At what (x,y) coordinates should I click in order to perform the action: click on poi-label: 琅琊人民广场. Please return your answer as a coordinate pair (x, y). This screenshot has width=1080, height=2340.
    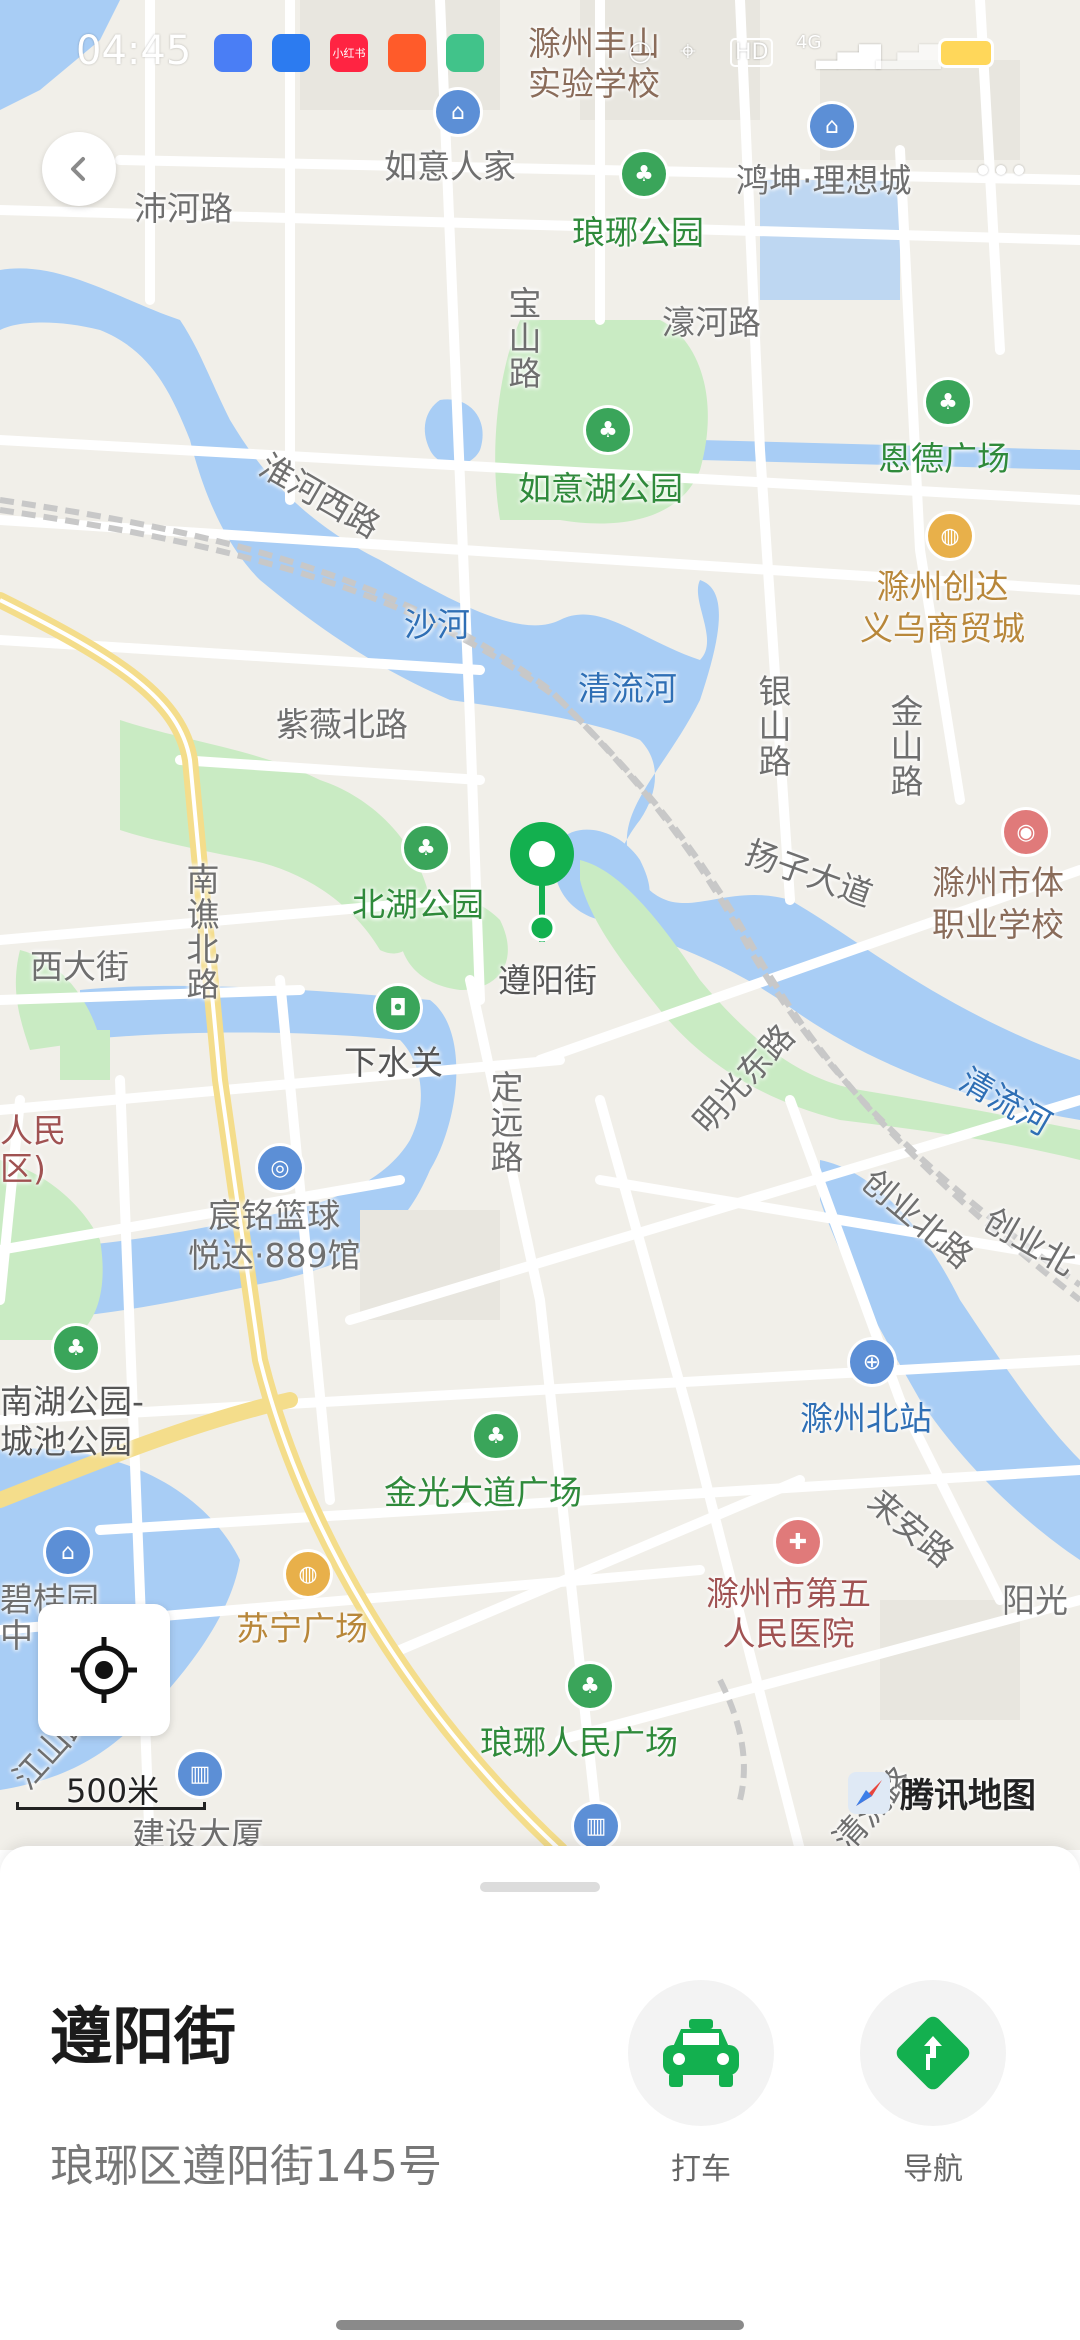
    Looking at the image, I should click on (579, 1742).